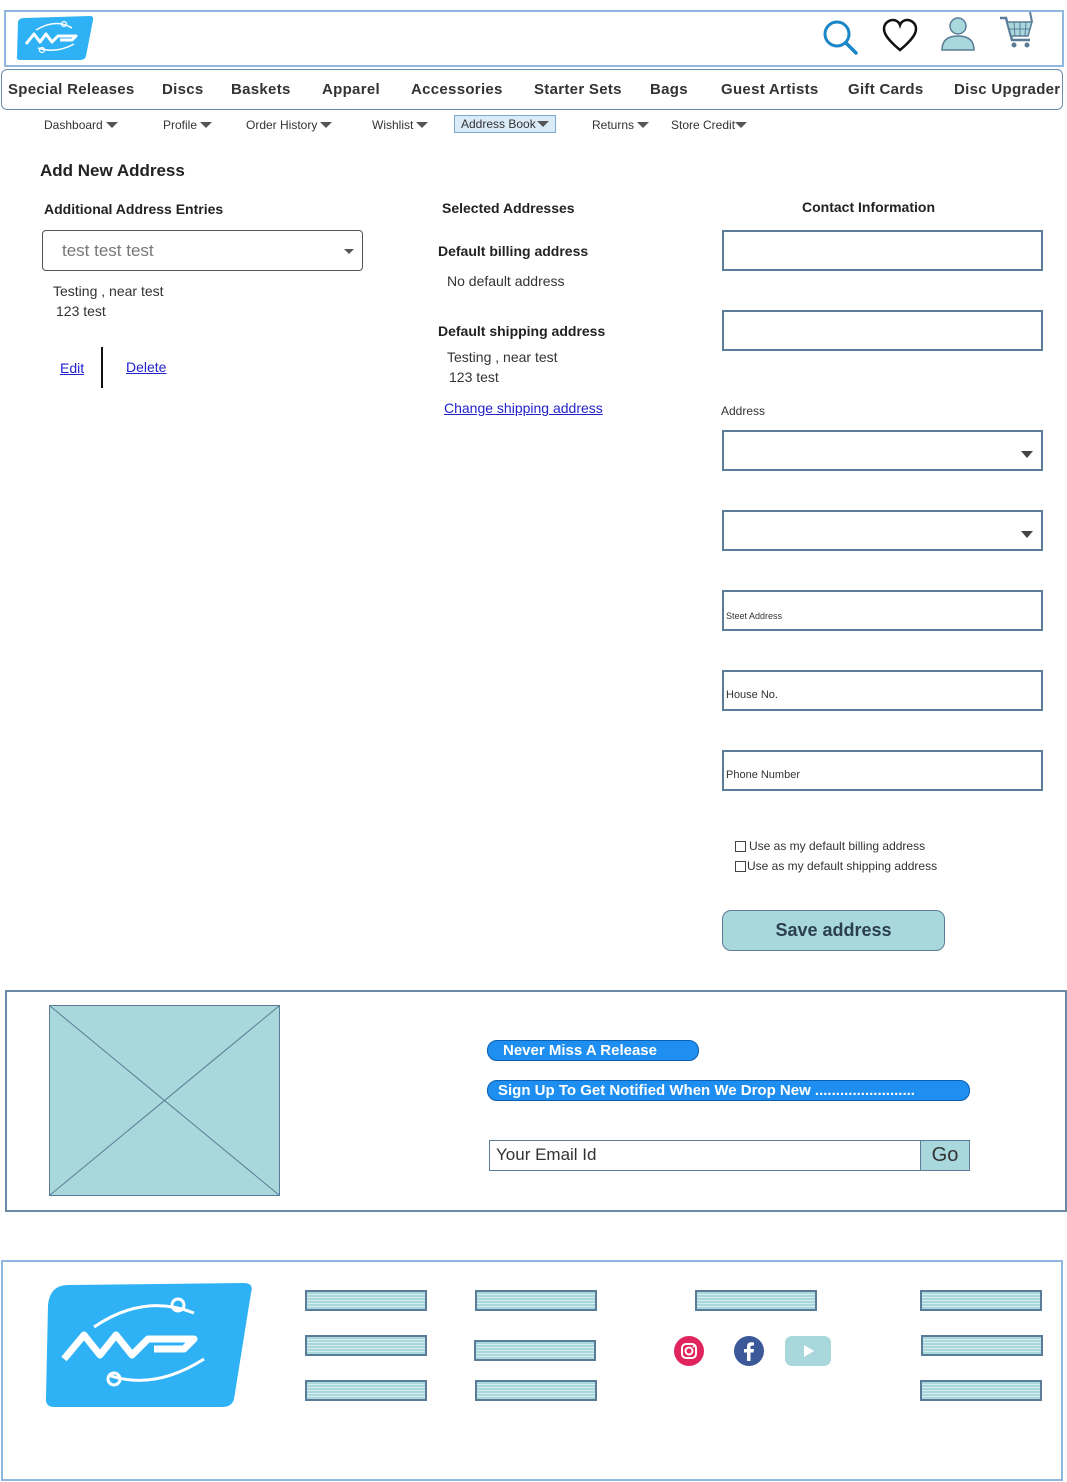  I want to click on contact-heading: Contact Information, so click(868, 207).